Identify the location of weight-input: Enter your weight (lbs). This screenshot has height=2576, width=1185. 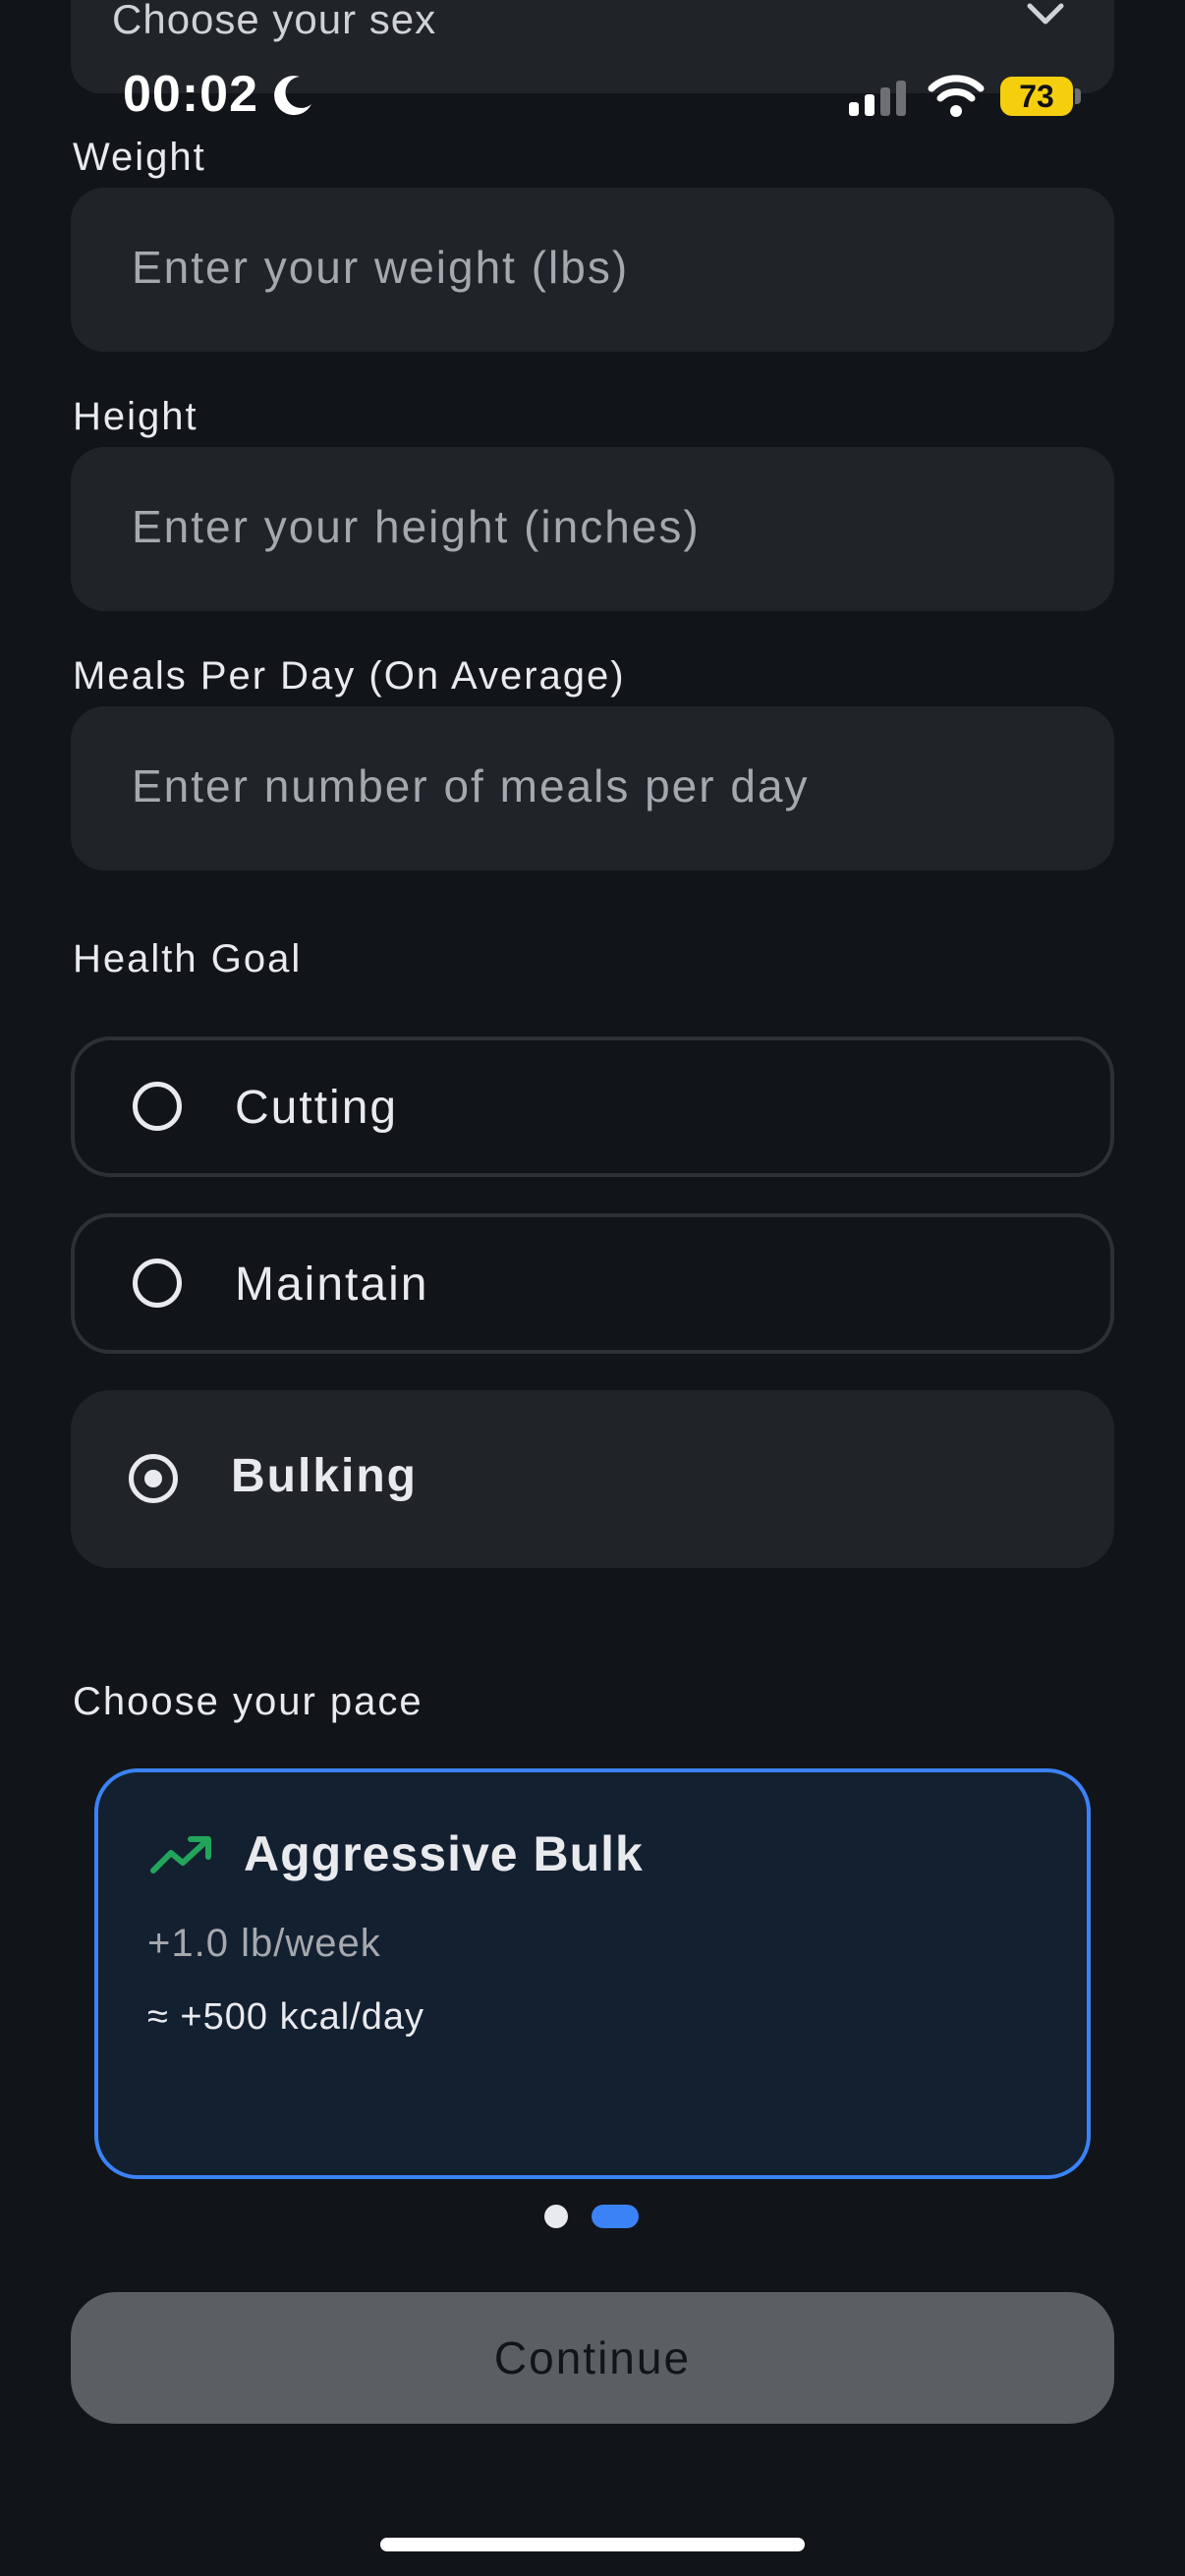
(592, 270).